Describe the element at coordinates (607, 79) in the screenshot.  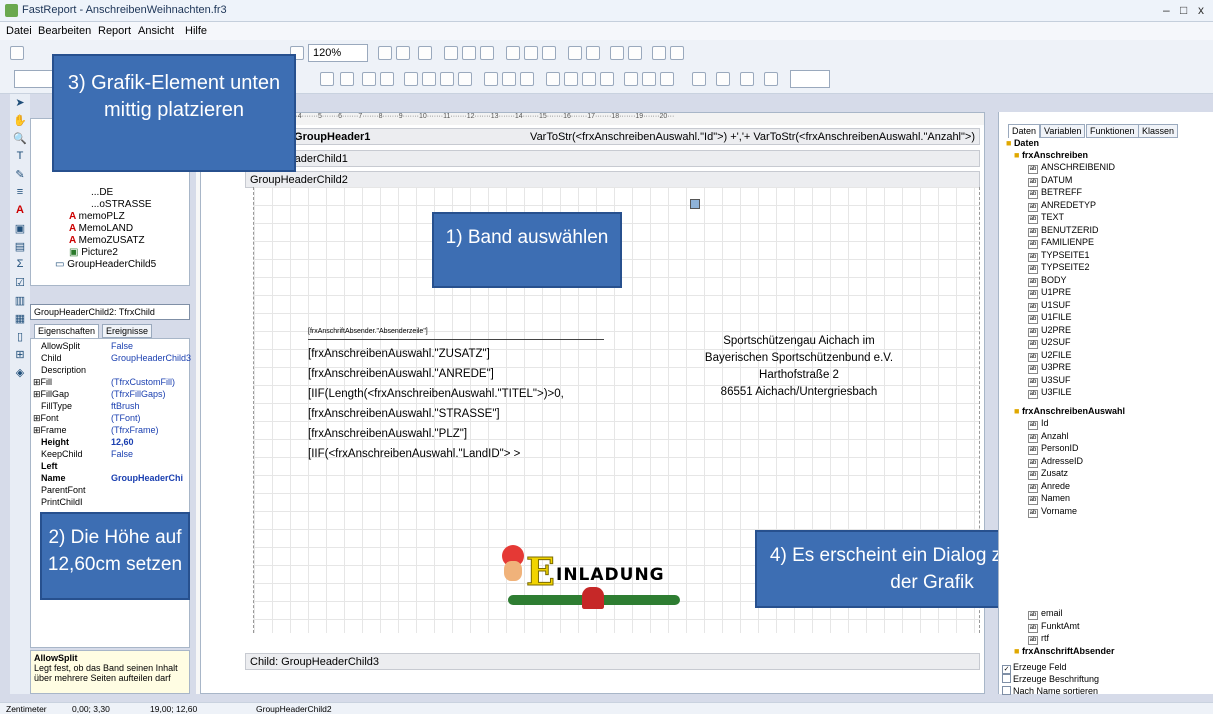
I see `frame-left-icon` at that location.